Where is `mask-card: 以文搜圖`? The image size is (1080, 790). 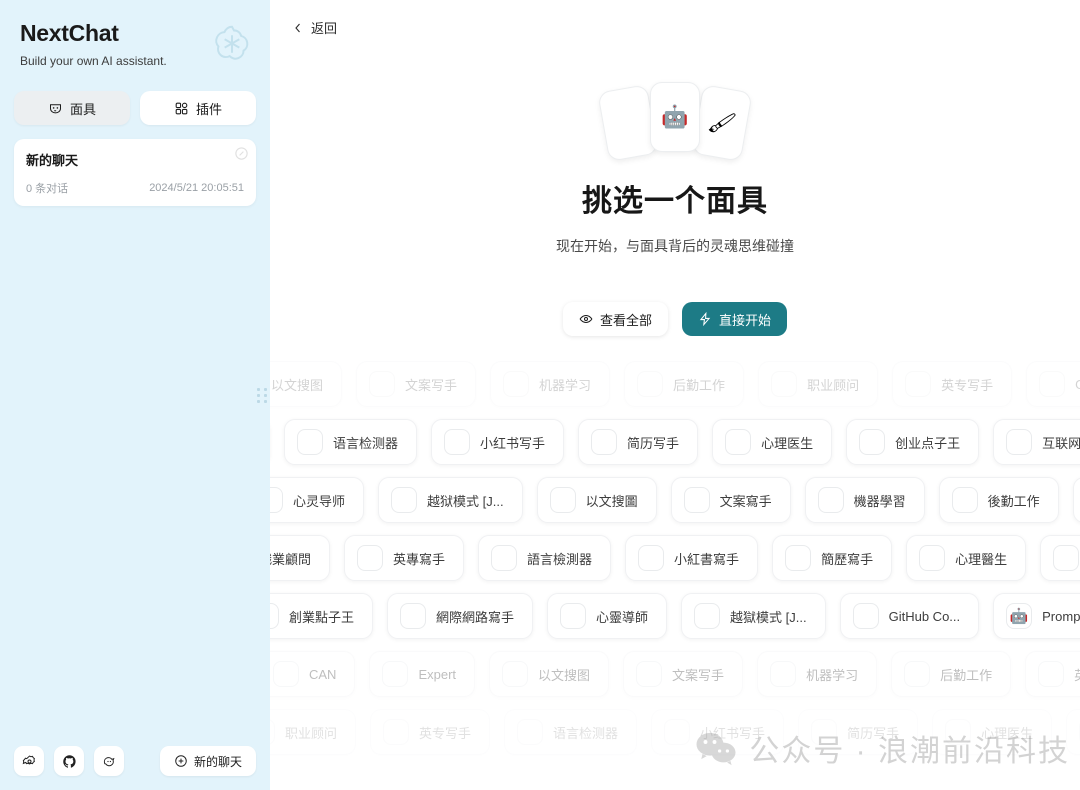 mask-card: 以文搜圖 is located at coordinates (596, 500).